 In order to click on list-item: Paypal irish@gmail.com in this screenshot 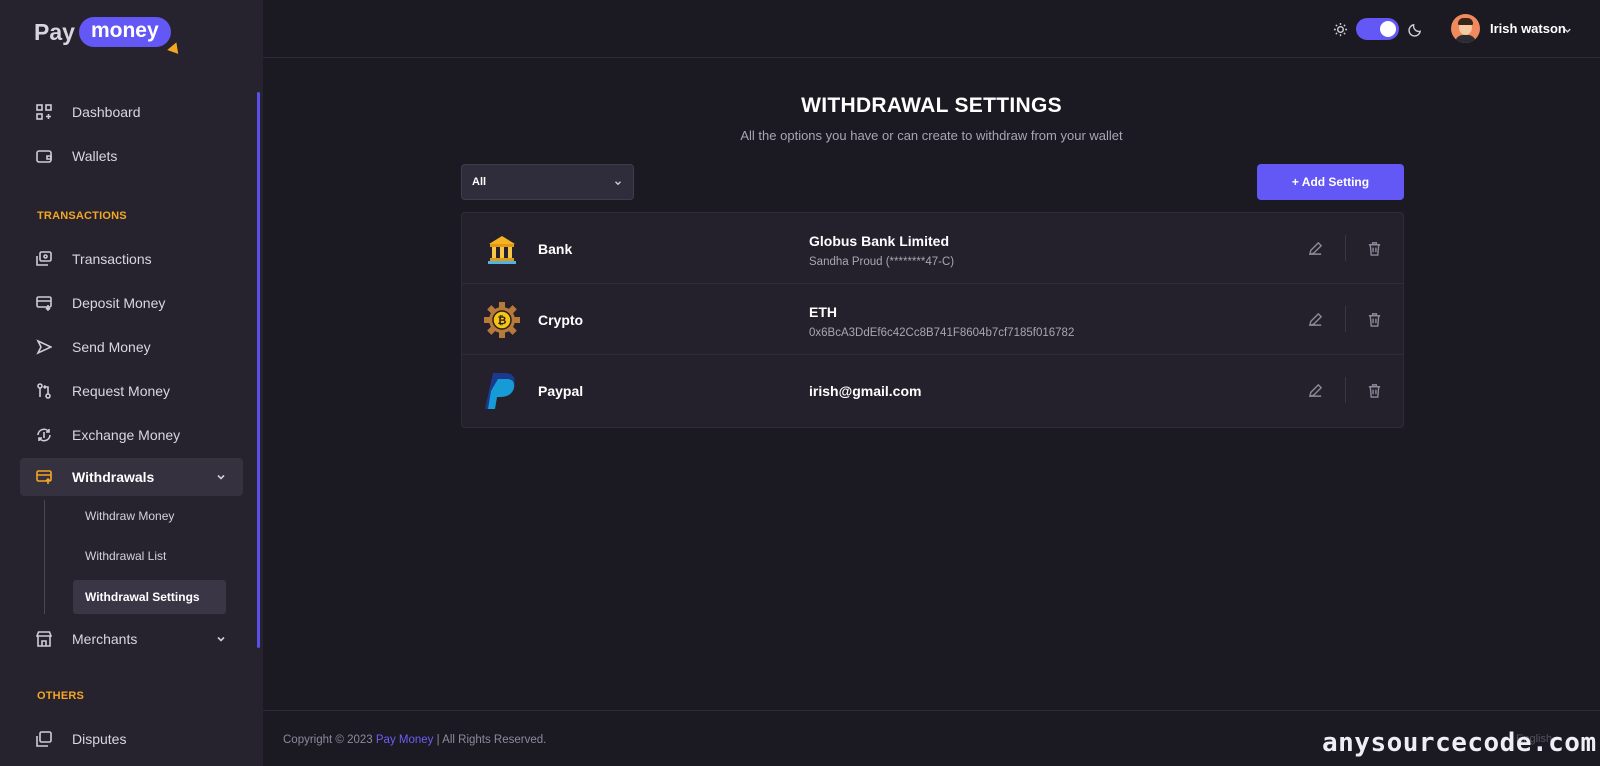, I will do `click(932, 390)`.